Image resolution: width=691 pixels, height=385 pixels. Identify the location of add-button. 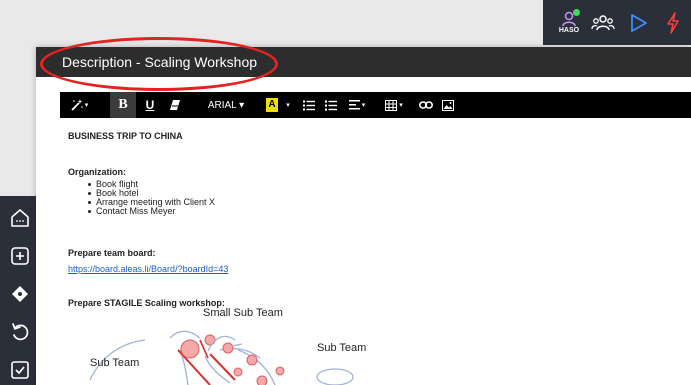
(20, 256).